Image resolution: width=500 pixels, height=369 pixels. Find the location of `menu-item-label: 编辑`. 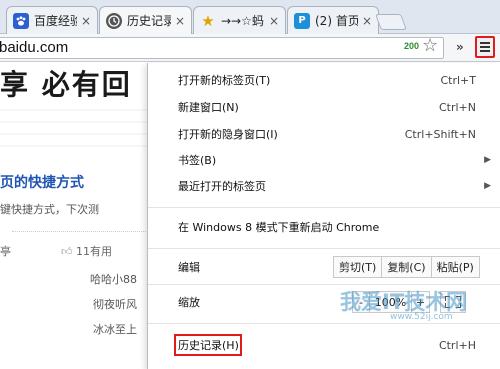

menu-item-label: 编辑 is located at coordinates (189, 267).